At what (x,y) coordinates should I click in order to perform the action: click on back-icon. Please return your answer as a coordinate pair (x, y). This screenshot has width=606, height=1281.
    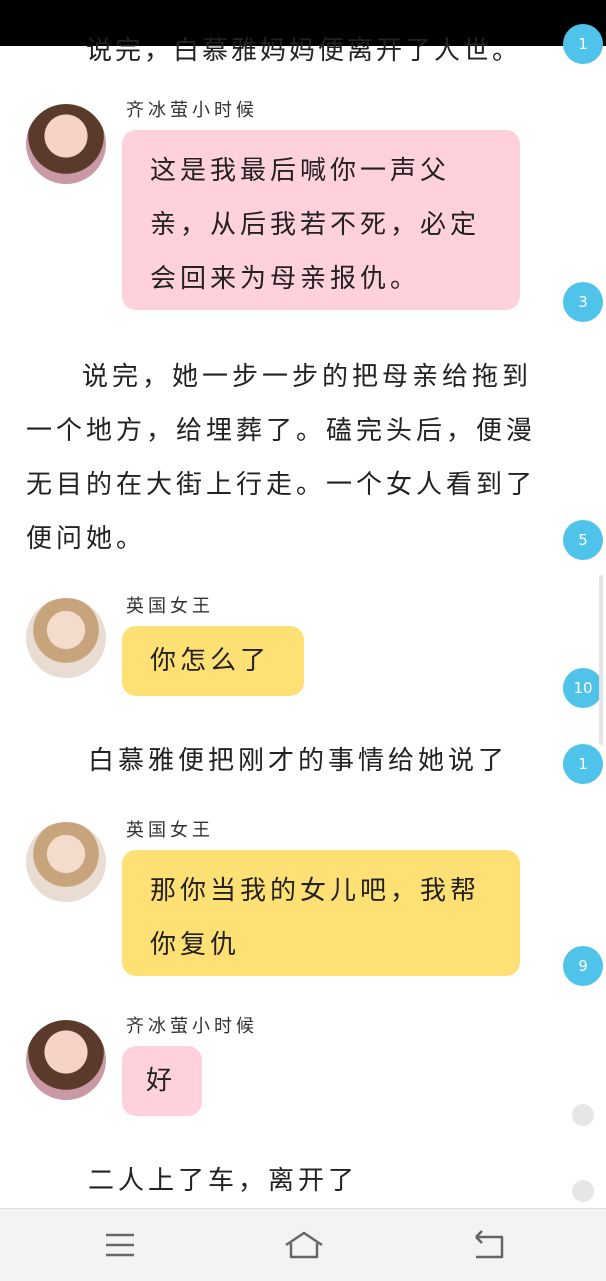
    Looking at the image, I should click on (488, 1245).